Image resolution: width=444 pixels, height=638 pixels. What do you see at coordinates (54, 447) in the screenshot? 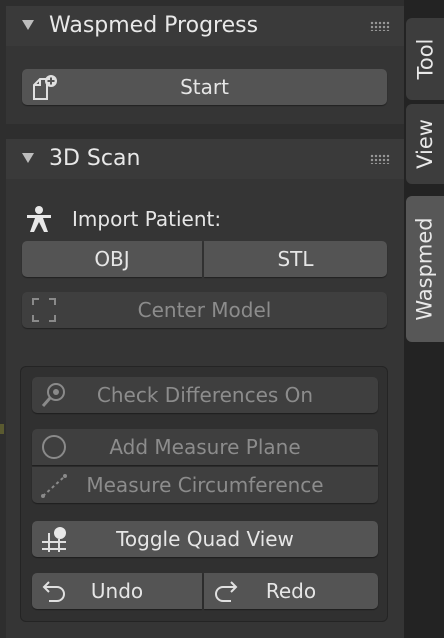
I see `circle-icon` at bounding box center [54, 447].